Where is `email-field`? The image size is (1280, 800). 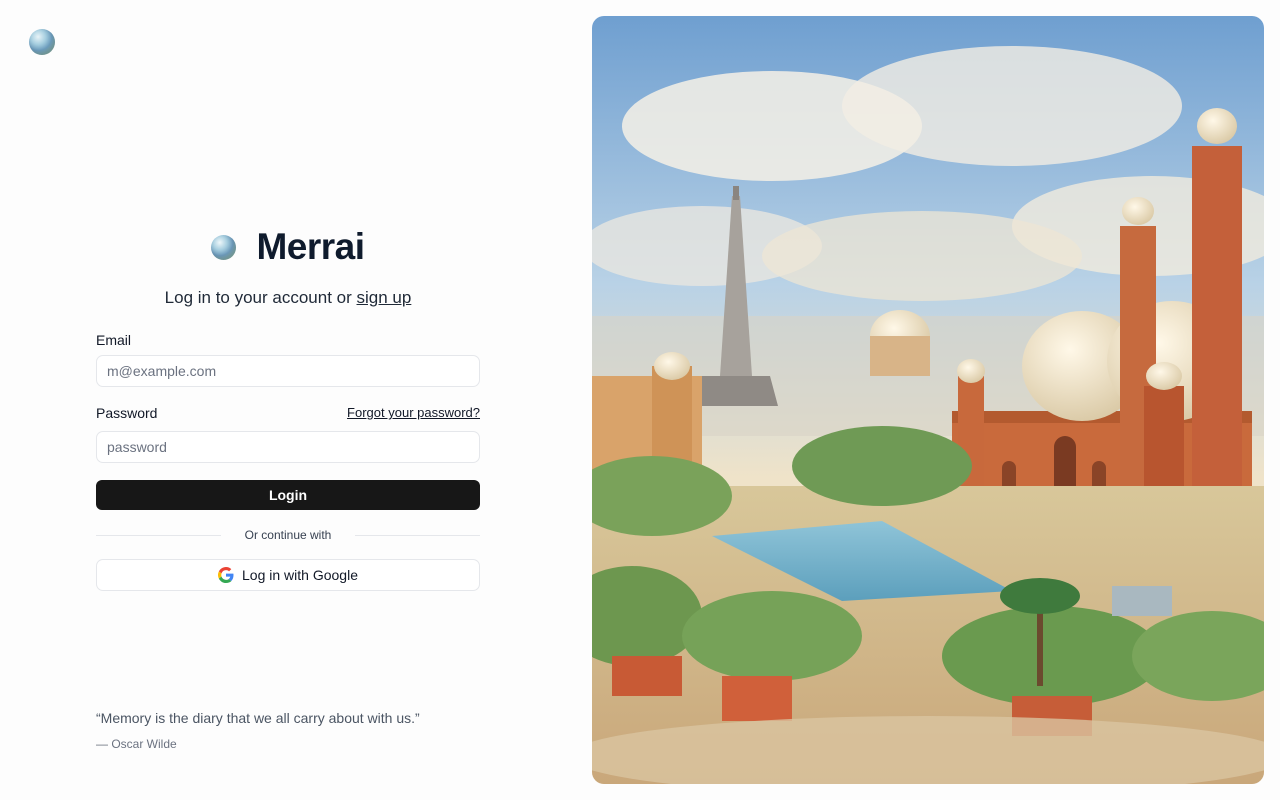 email-field is located at coordinates (288, 371).